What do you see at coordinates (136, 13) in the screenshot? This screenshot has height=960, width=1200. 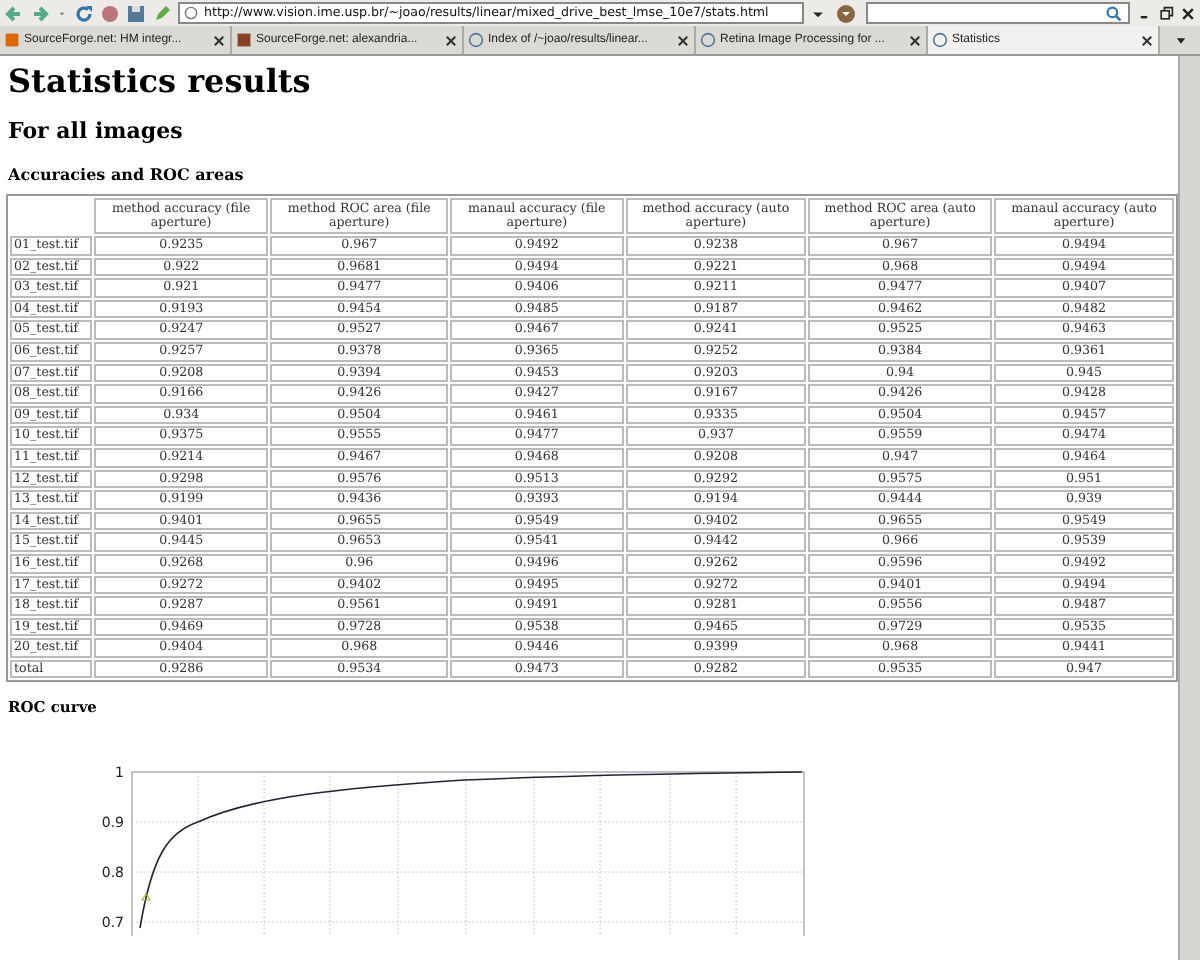 I see `save-icon` at bounding box center [136, 13].